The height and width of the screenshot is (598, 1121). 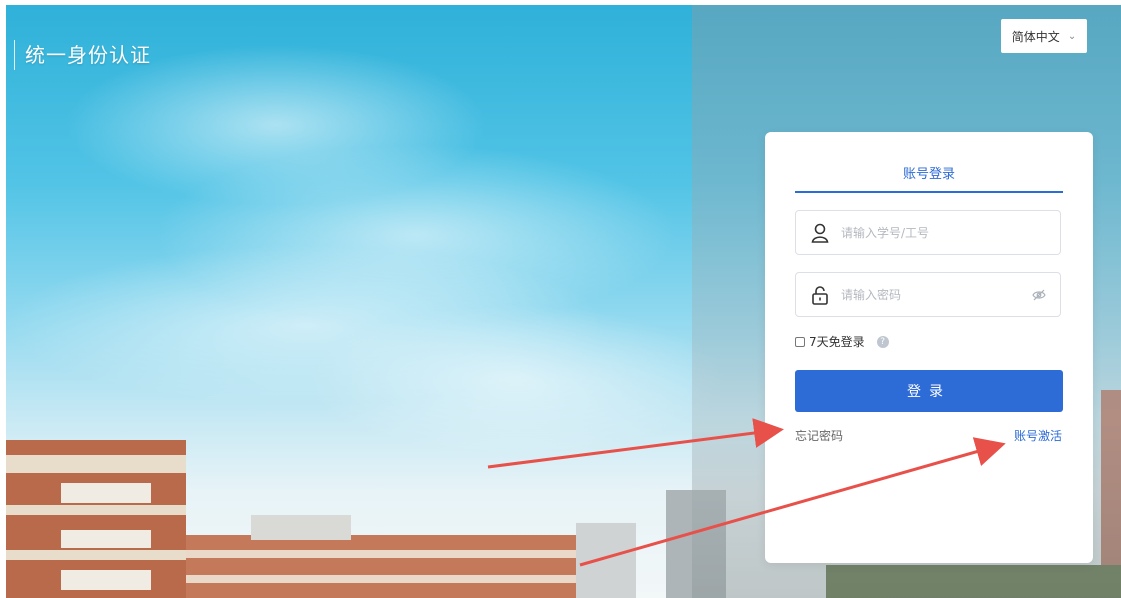 What do you see at coordinates (819, 435) in the screenshot?
I see `forgot-password-link: 忘记密码` at bounding box center [819, 435].